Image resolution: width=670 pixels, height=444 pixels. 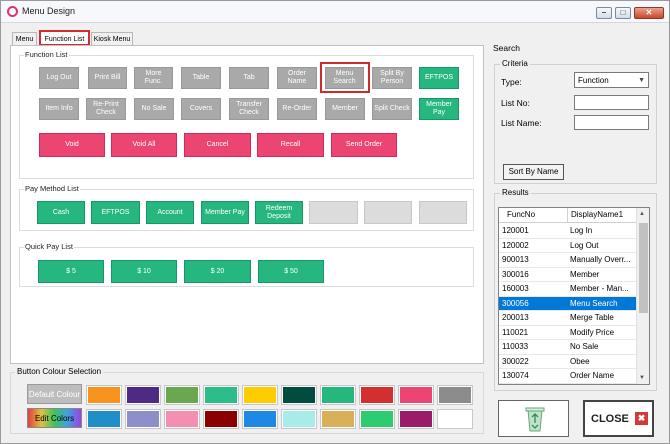 I want to click on quick-pay-button-5: $ 5, so click(x=71, y=271).